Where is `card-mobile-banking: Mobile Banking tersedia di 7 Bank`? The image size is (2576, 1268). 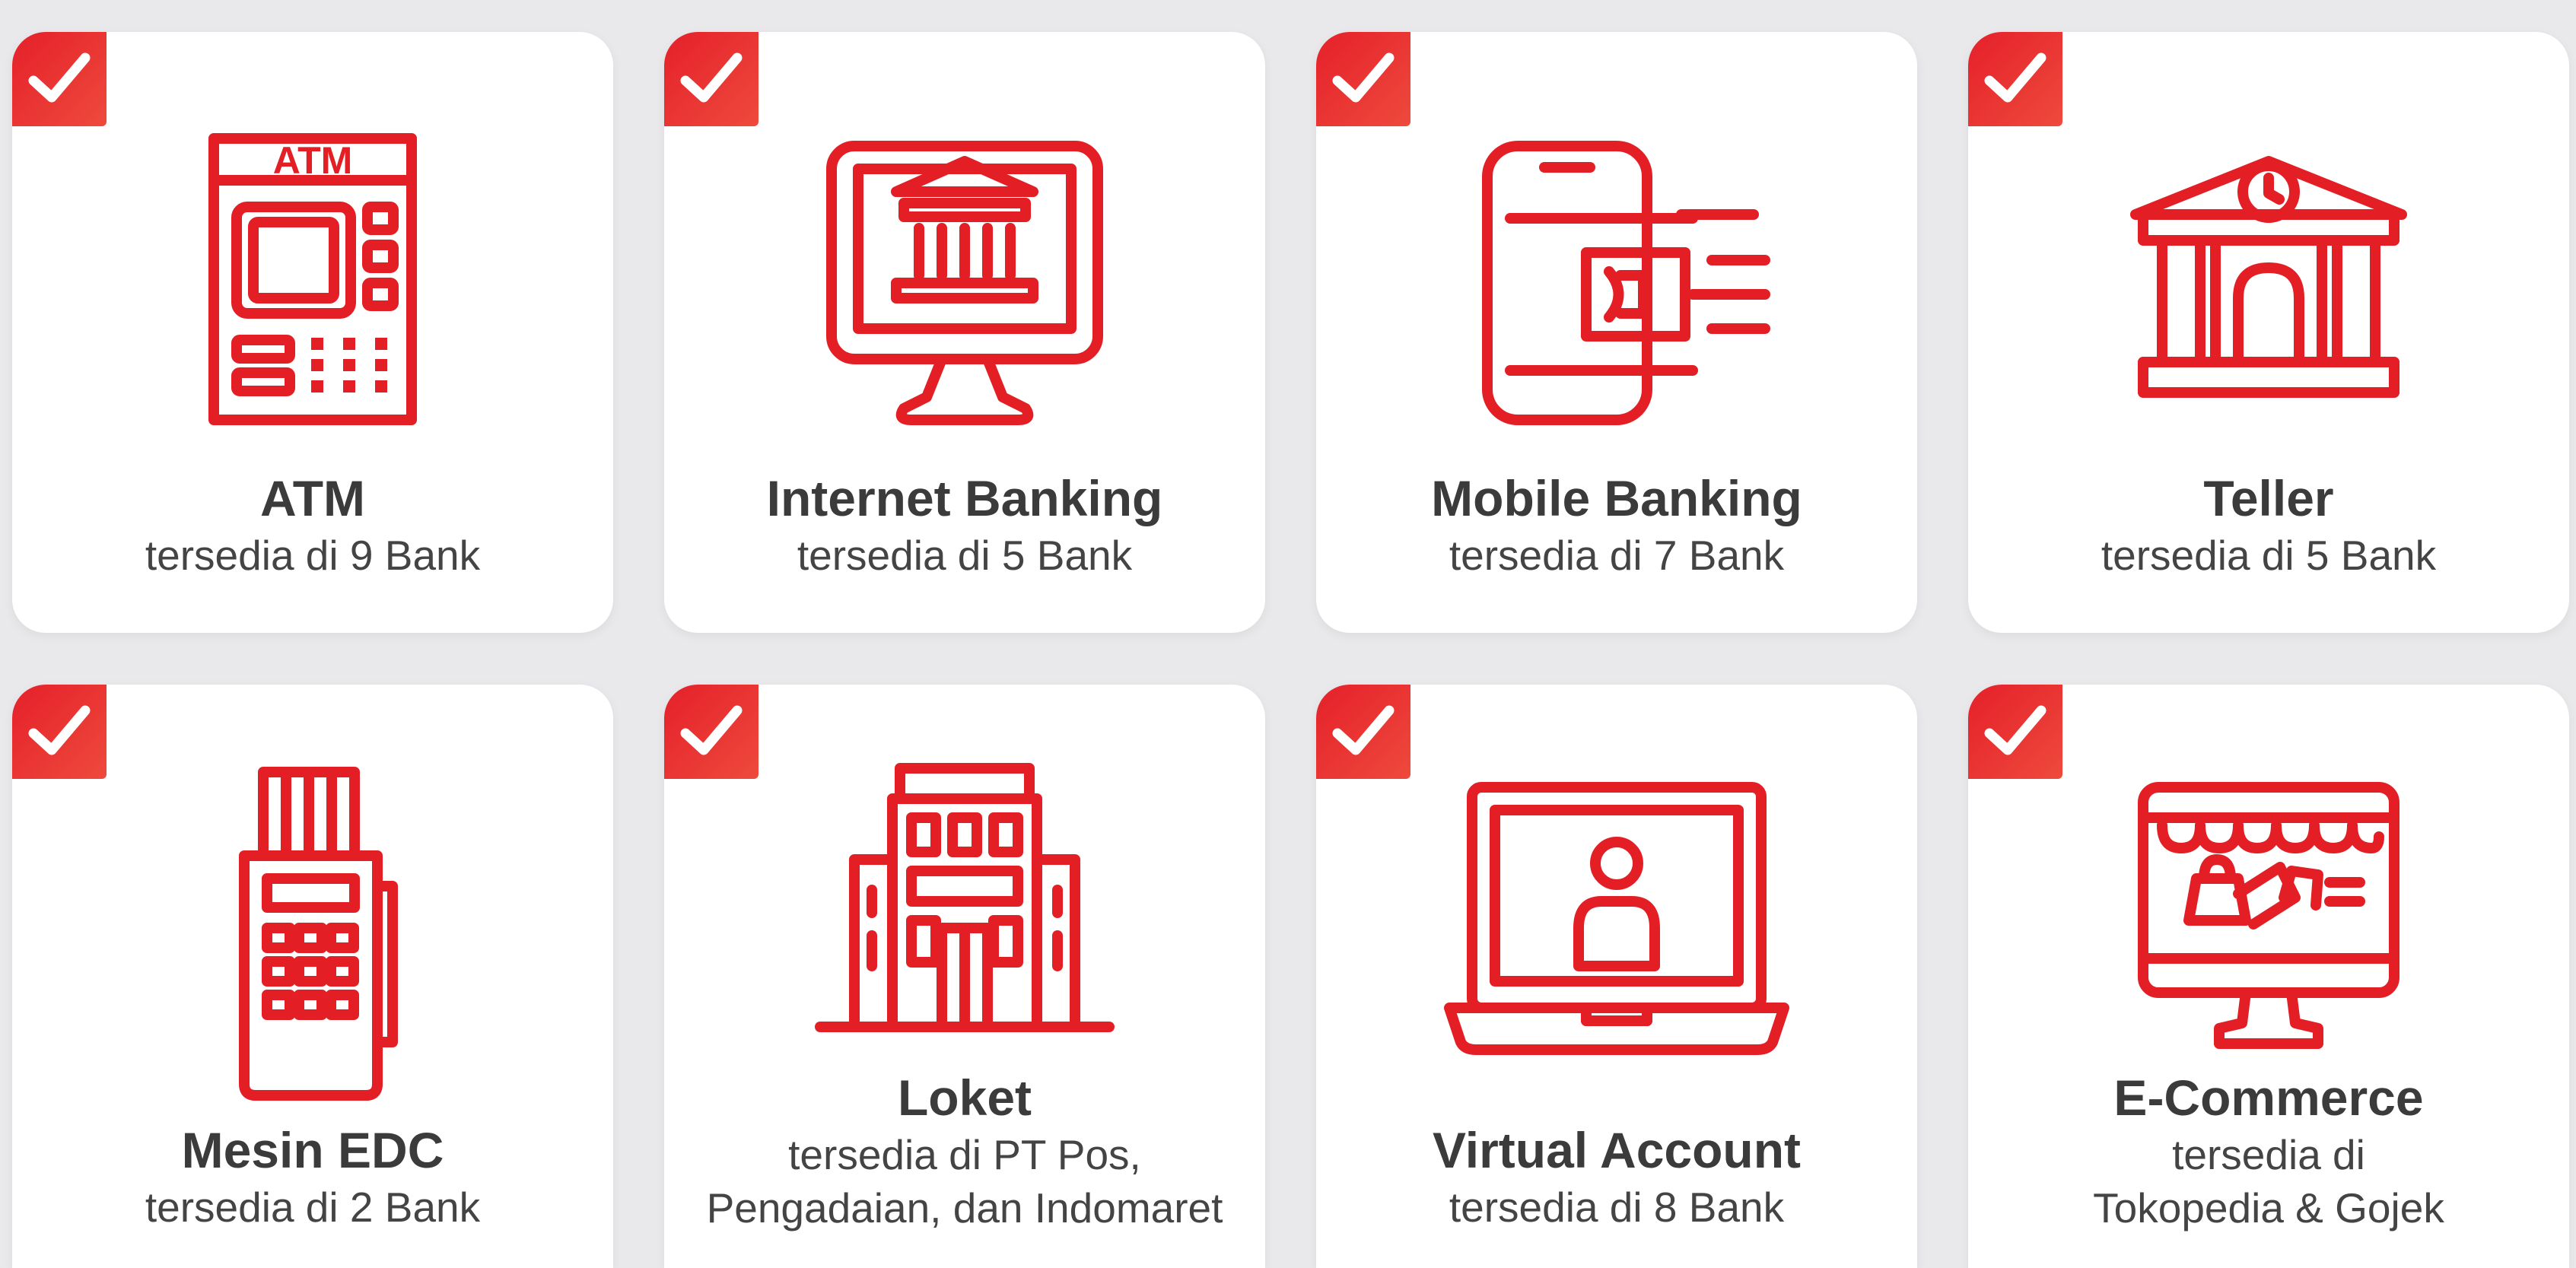
card-mobile-banking: Mobile Banking tersedia di 7 Bank is located at coordinates (1617, 333).